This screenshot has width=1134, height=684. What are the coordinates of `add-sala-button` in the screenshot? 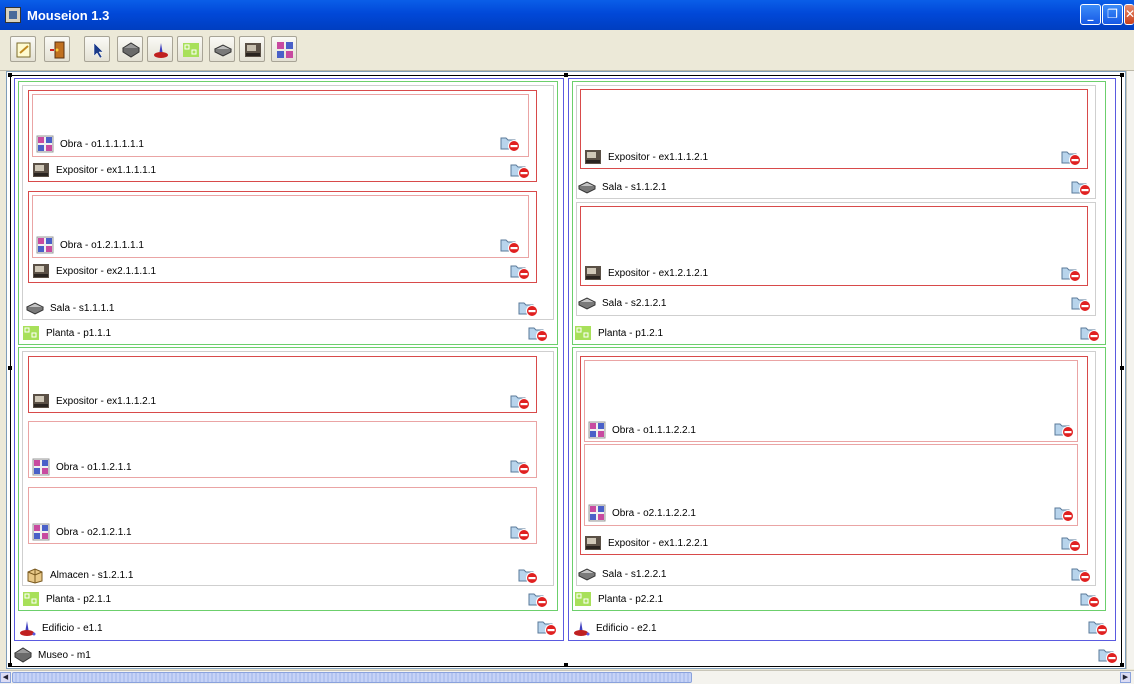 It's located at (222, 49).